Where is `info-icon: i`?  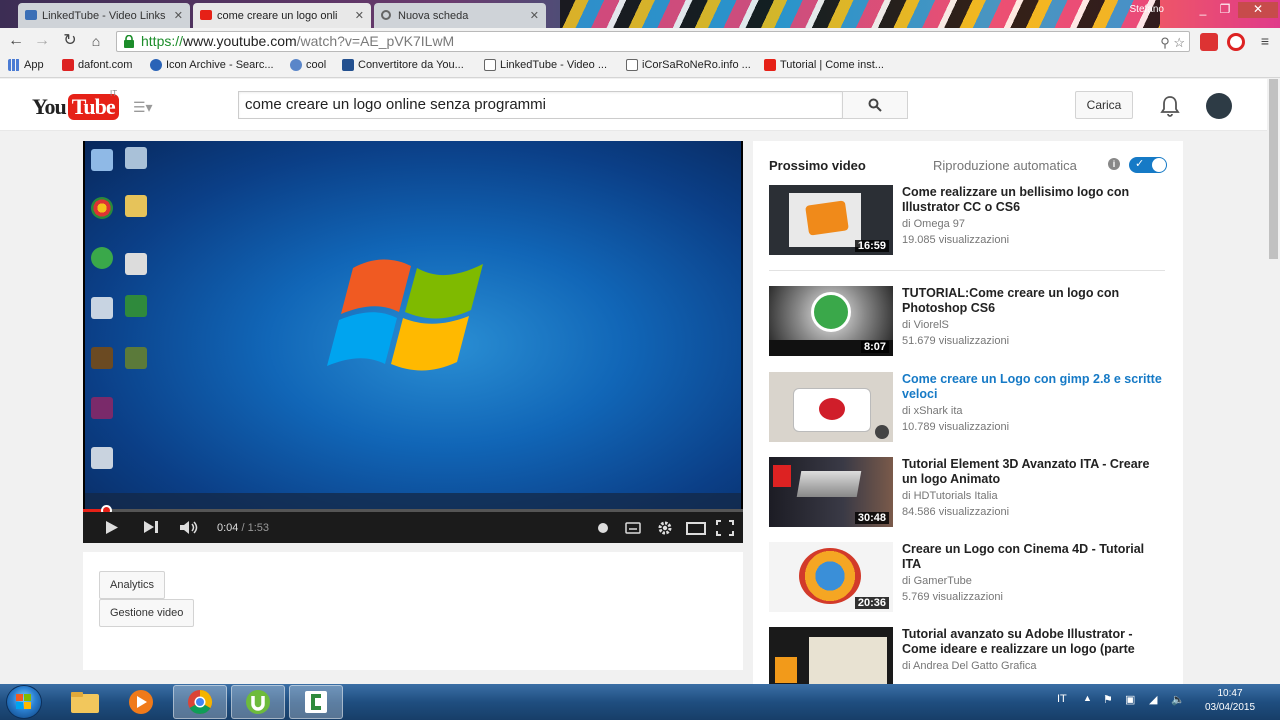
info-icon: i is located at coordinates (1114, 164).